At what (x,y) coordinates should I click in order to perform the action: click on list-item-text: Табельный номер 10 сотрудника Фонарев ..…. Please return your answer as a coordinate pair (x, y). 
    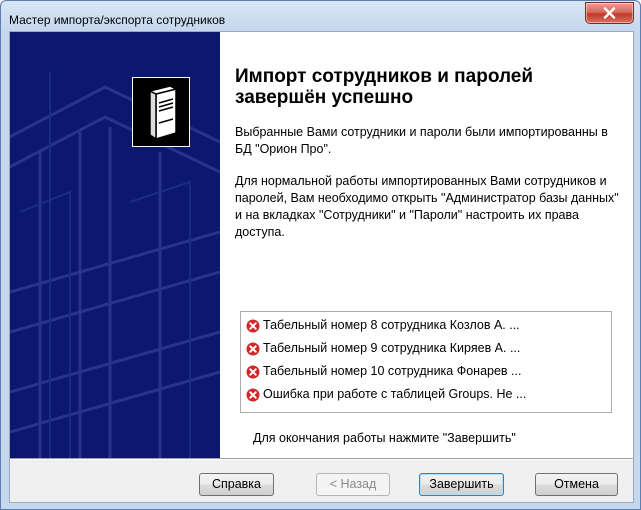
    Looking at the image, I should click on (392, 371).